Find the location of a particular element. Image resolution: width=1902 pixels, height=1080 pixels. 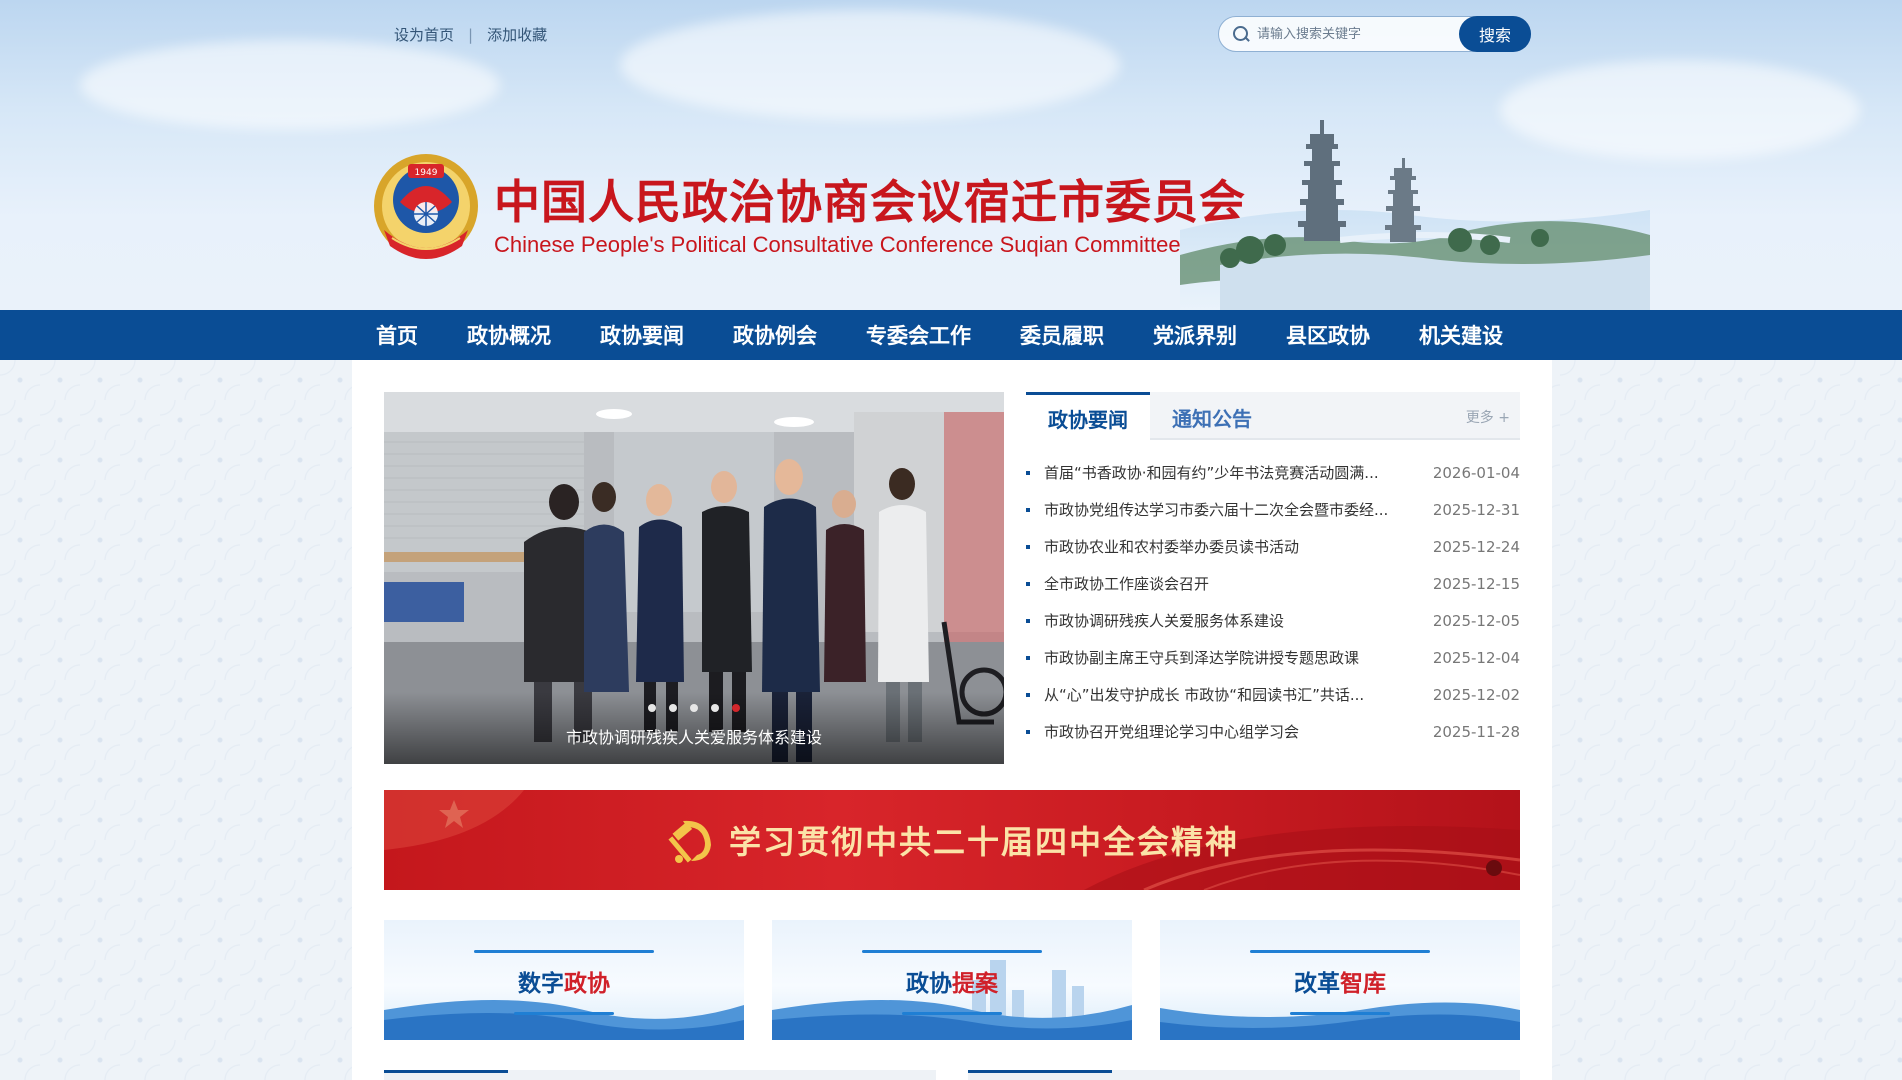

news-item: 从“心”出发守护成长 市政协“和园读书汇”共话... 2025-12-02 is located at coordinates (1273, 694).